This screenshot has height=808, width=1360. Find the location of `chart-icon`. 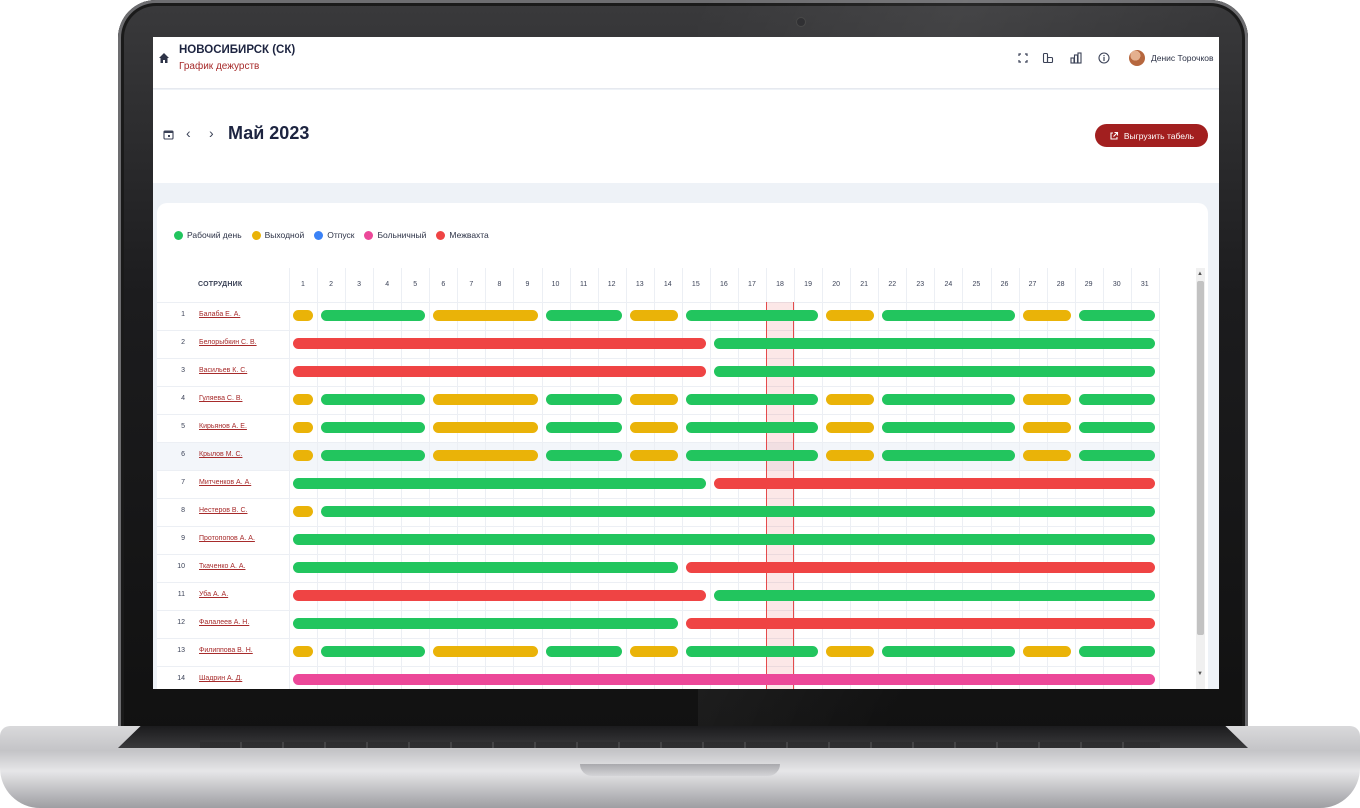

chart-icon is located at coordinates (1076, 58).